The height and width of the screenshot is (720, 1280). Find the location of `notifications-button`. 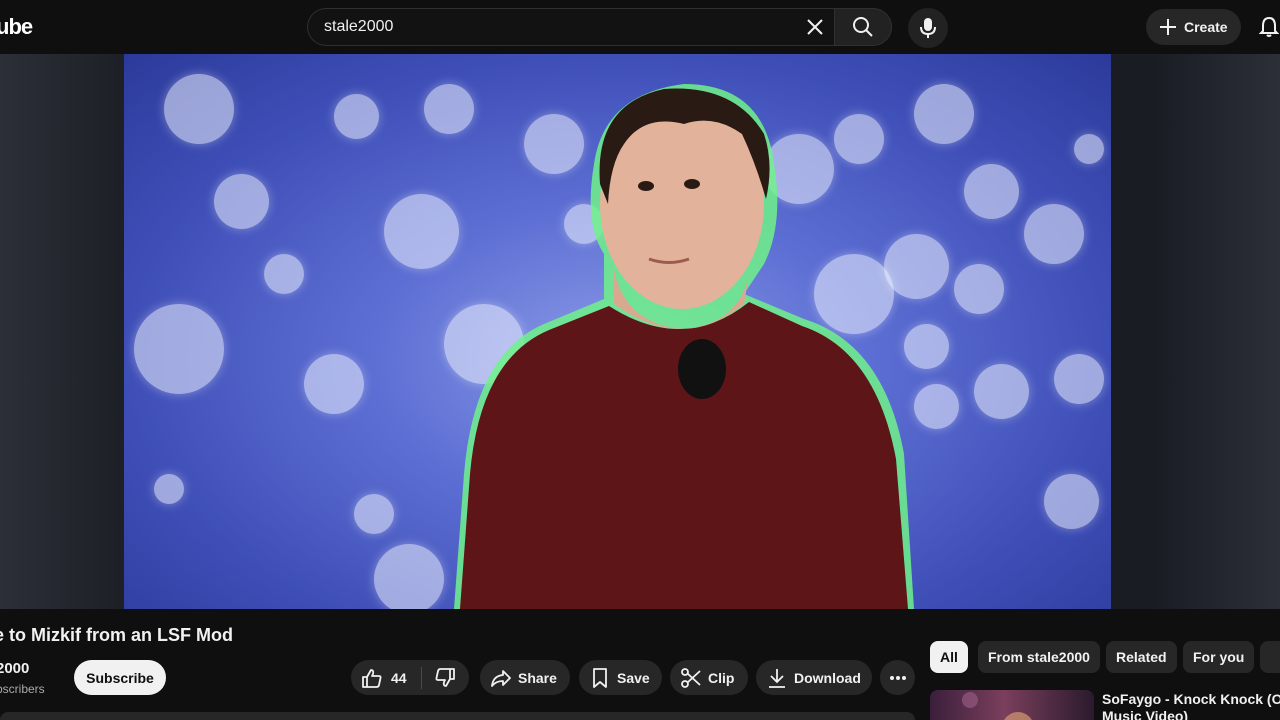

notifications-button is located at coordinates (1267, 27).